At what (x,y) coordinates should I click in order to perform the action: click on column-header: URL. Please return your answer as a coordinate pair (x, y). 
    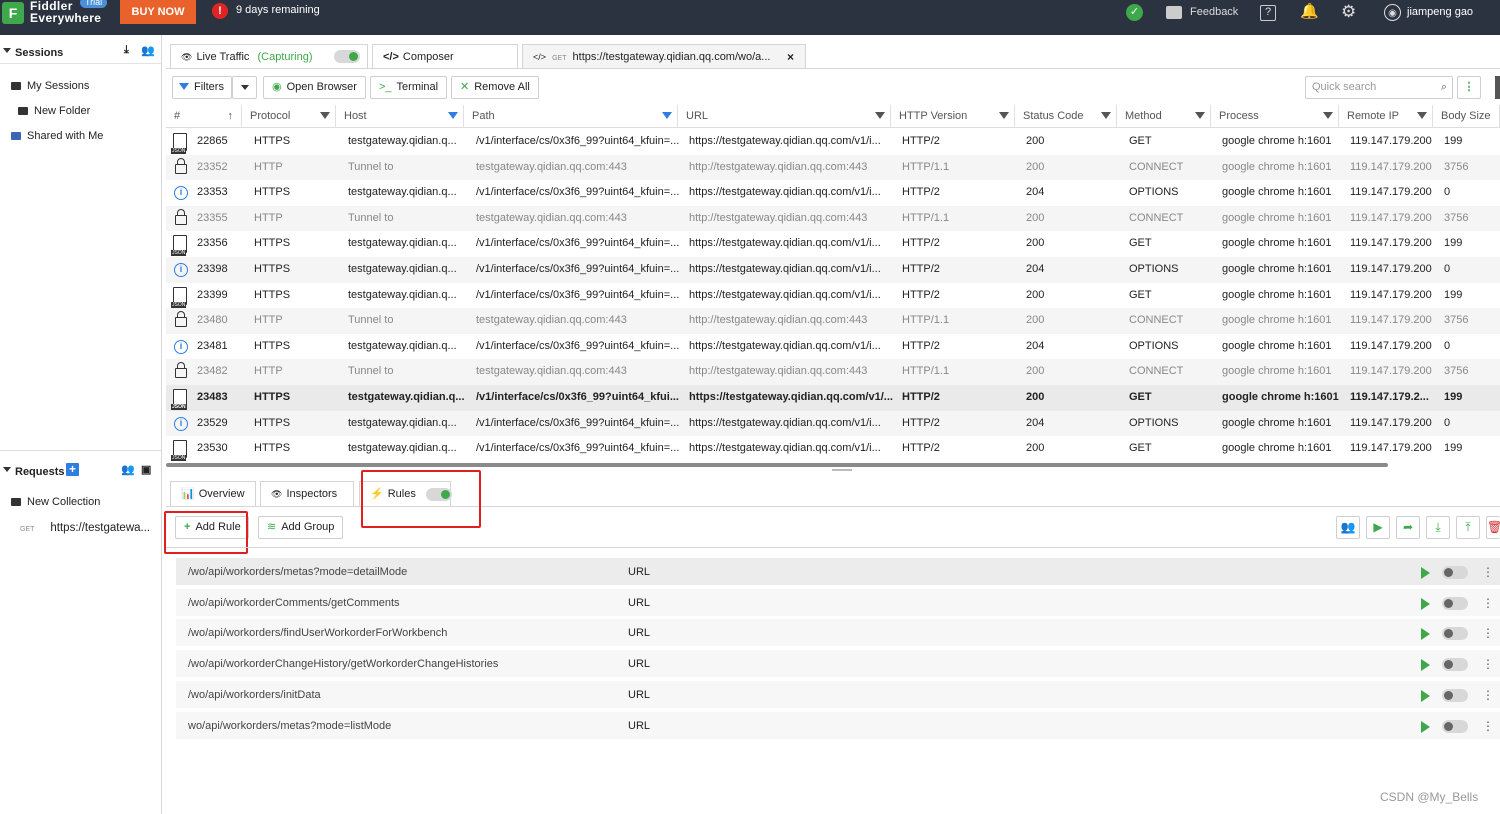
    Looking at the image, I should click on (784, 116).